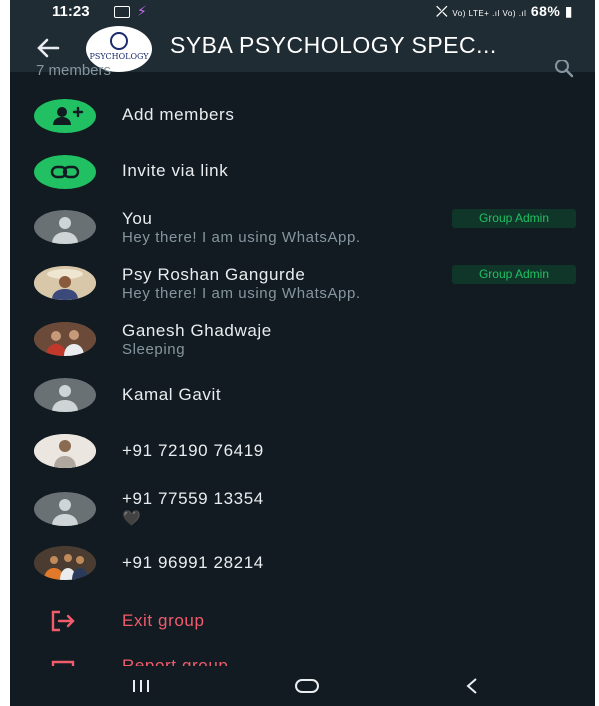 The width and height of the screenshot is (599, 706). I want to click on report-group-label: Report group, so click(175, 661).